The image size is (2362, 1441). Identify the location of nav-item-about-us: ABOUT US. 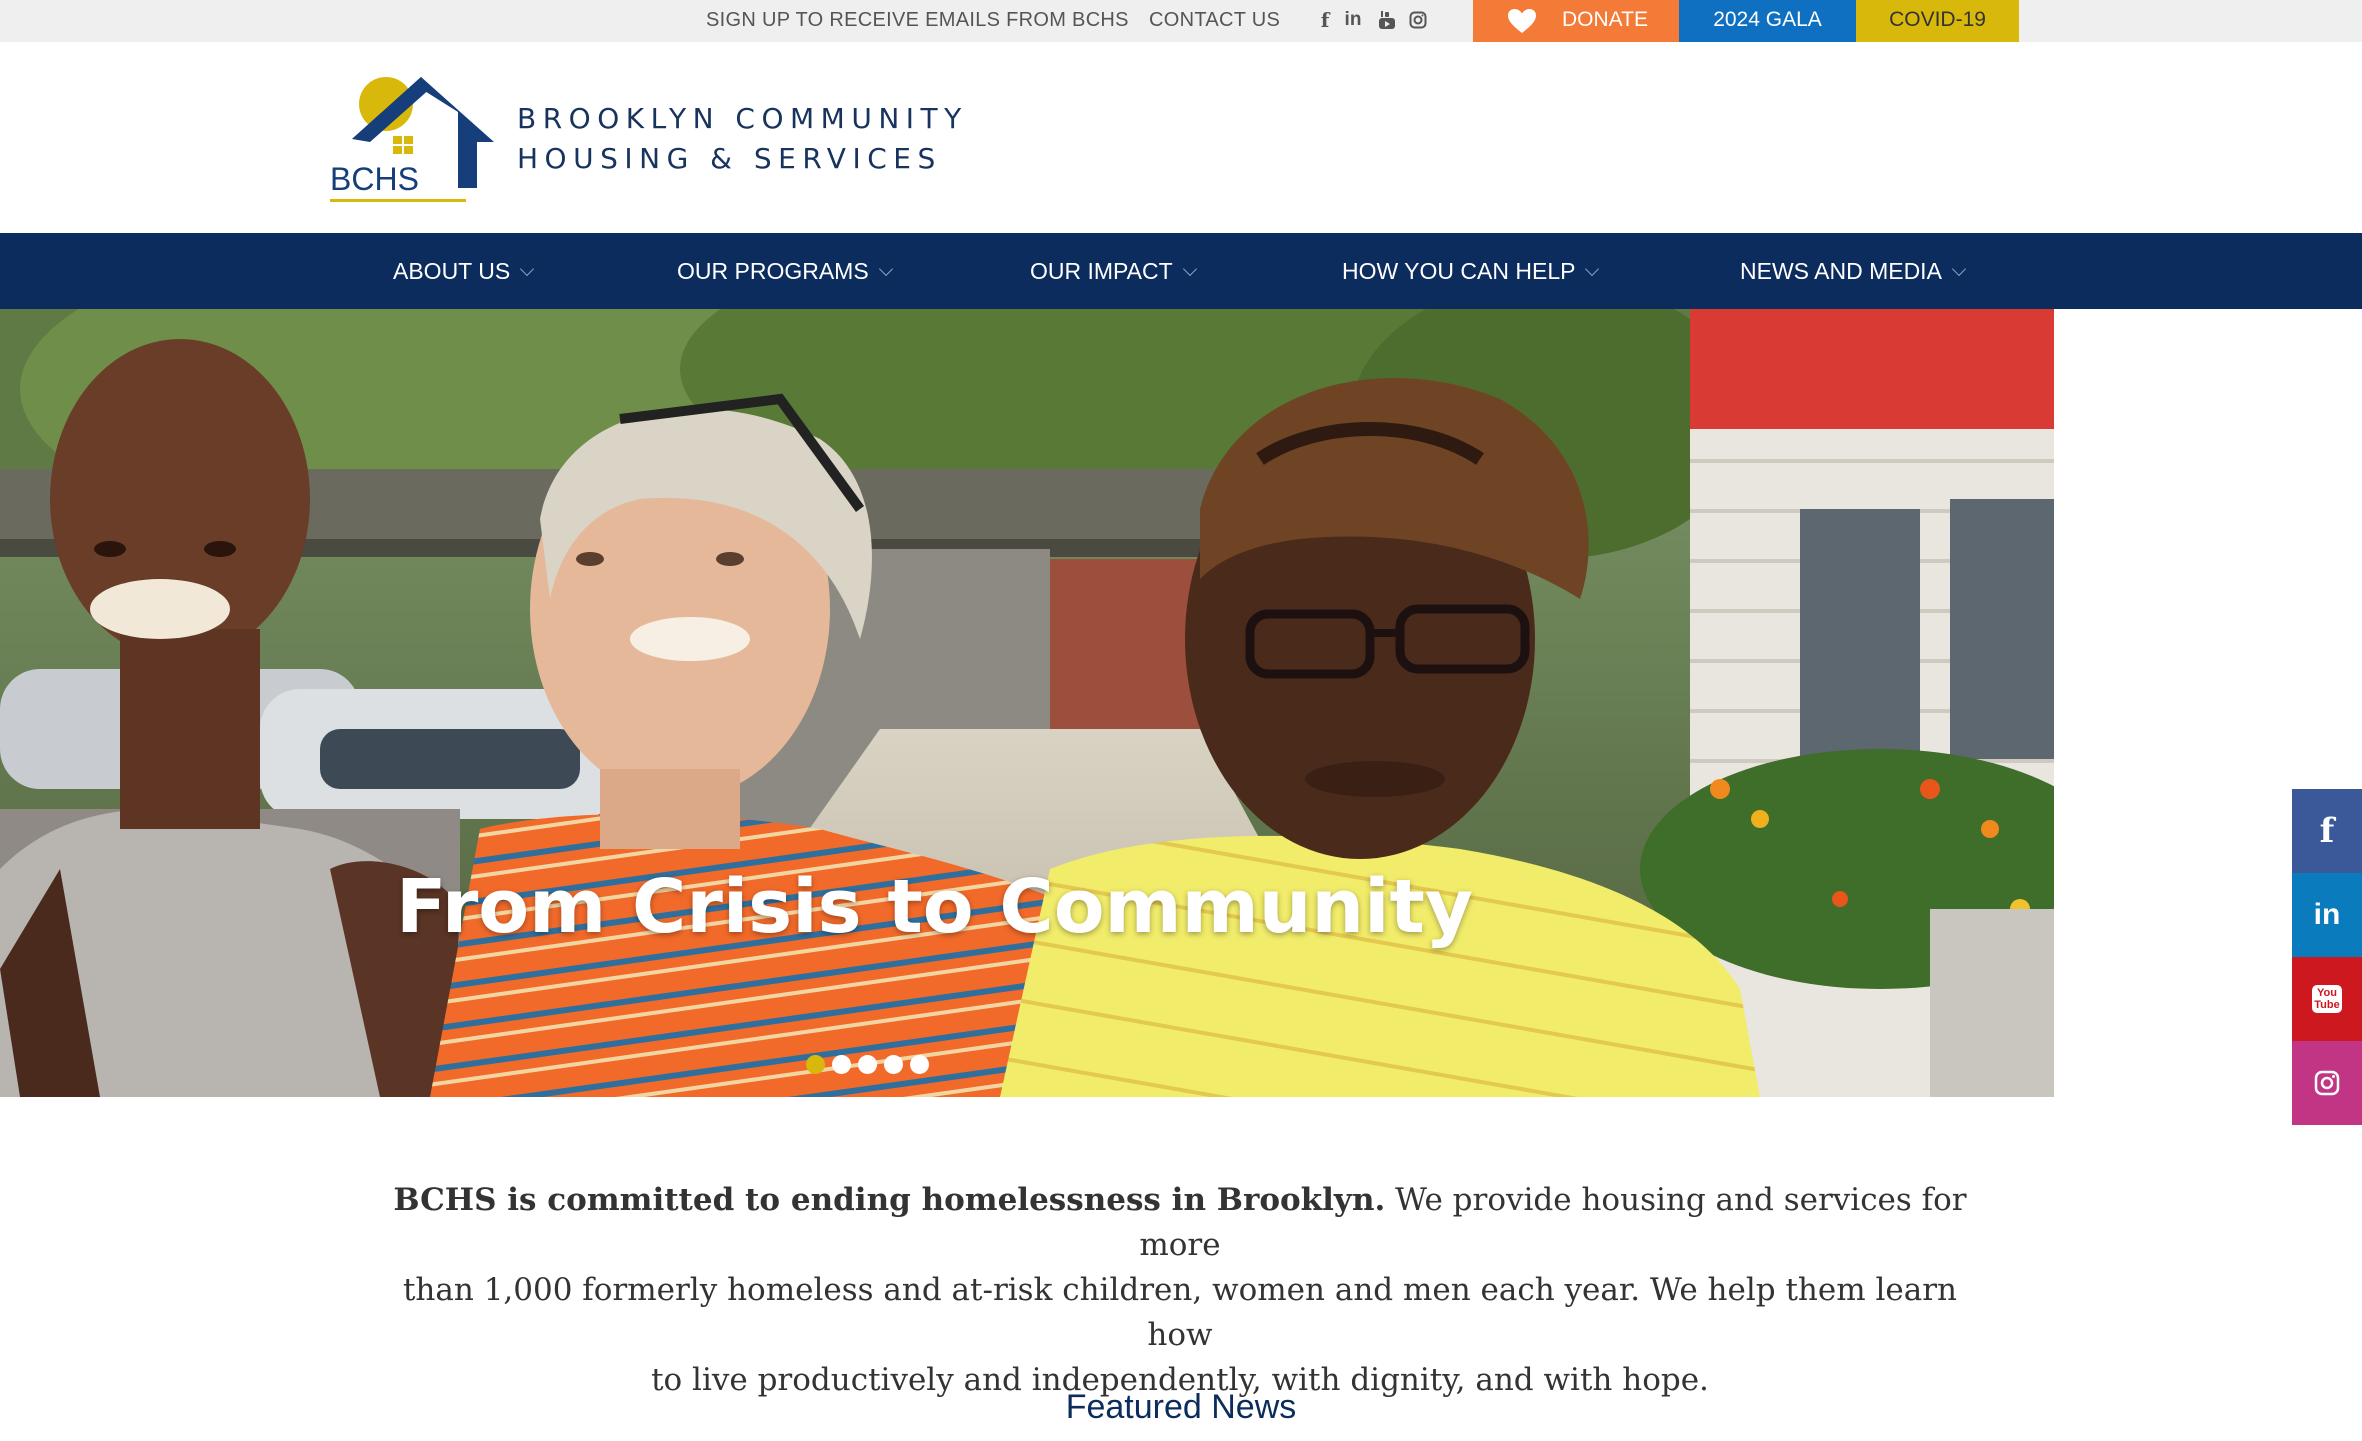
(464, 271).